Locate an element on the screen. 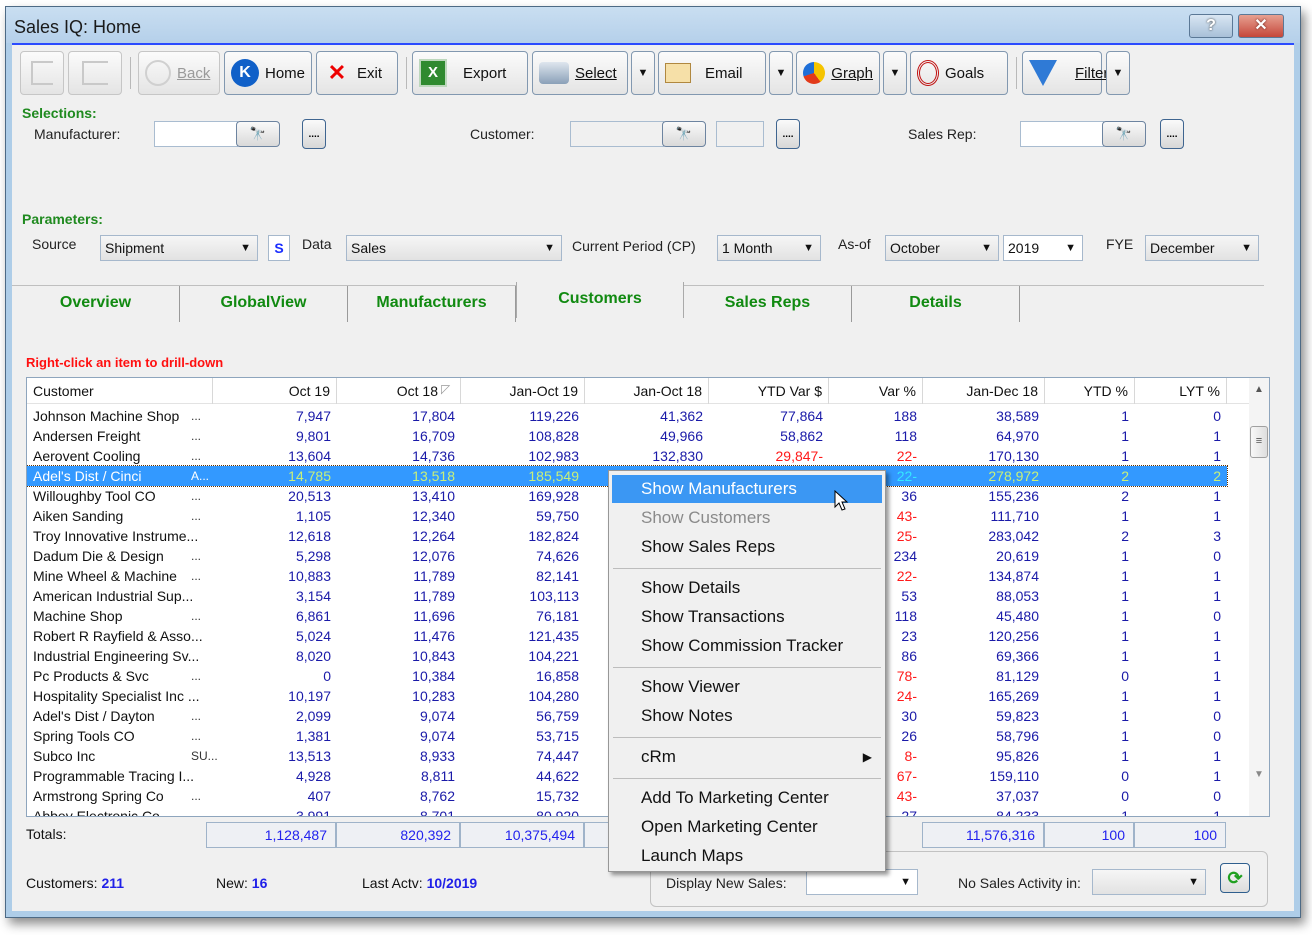 Image resolution: width=1312 pixels, height=935 pixels. jan-dec18-value: 283,042 is located at coordinates (1013, 536).